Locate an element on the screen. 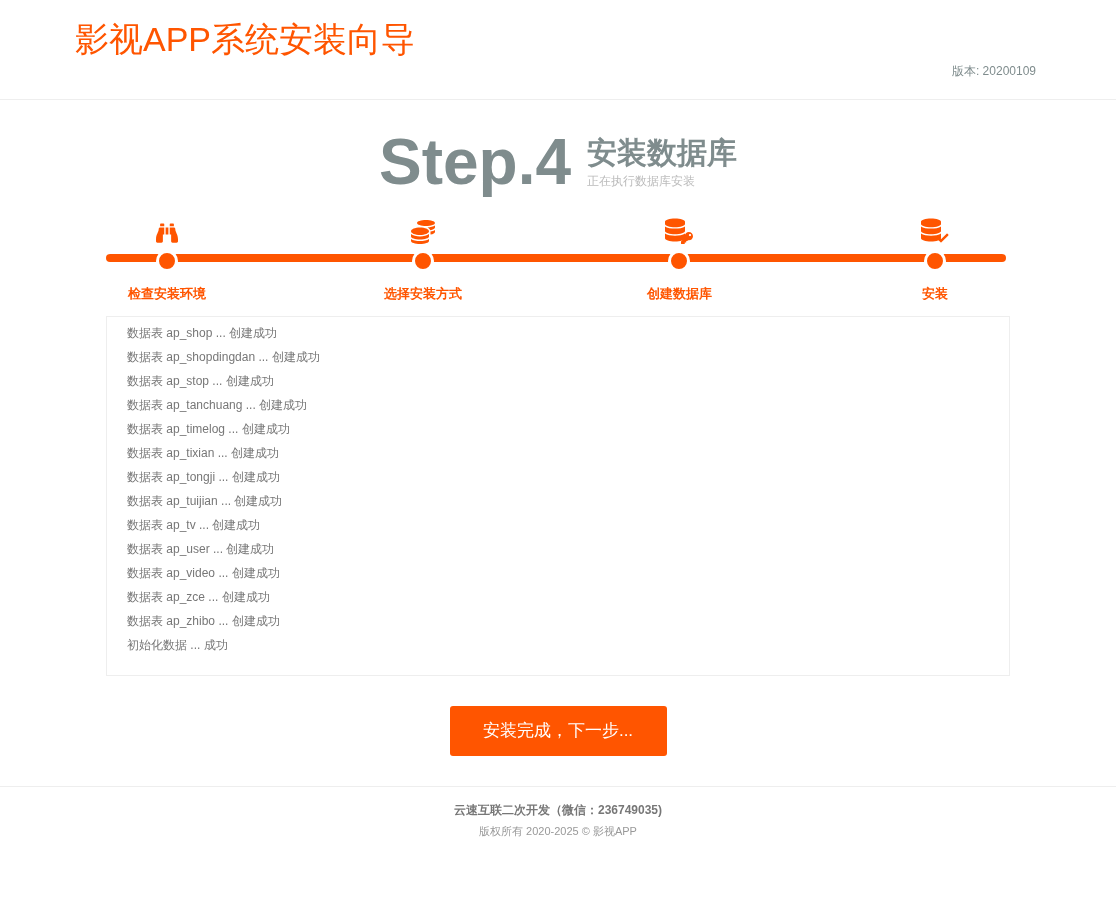 The height and width of the screenshot is (910, 1116). database-key-icon is located at coordinates (679, 231).